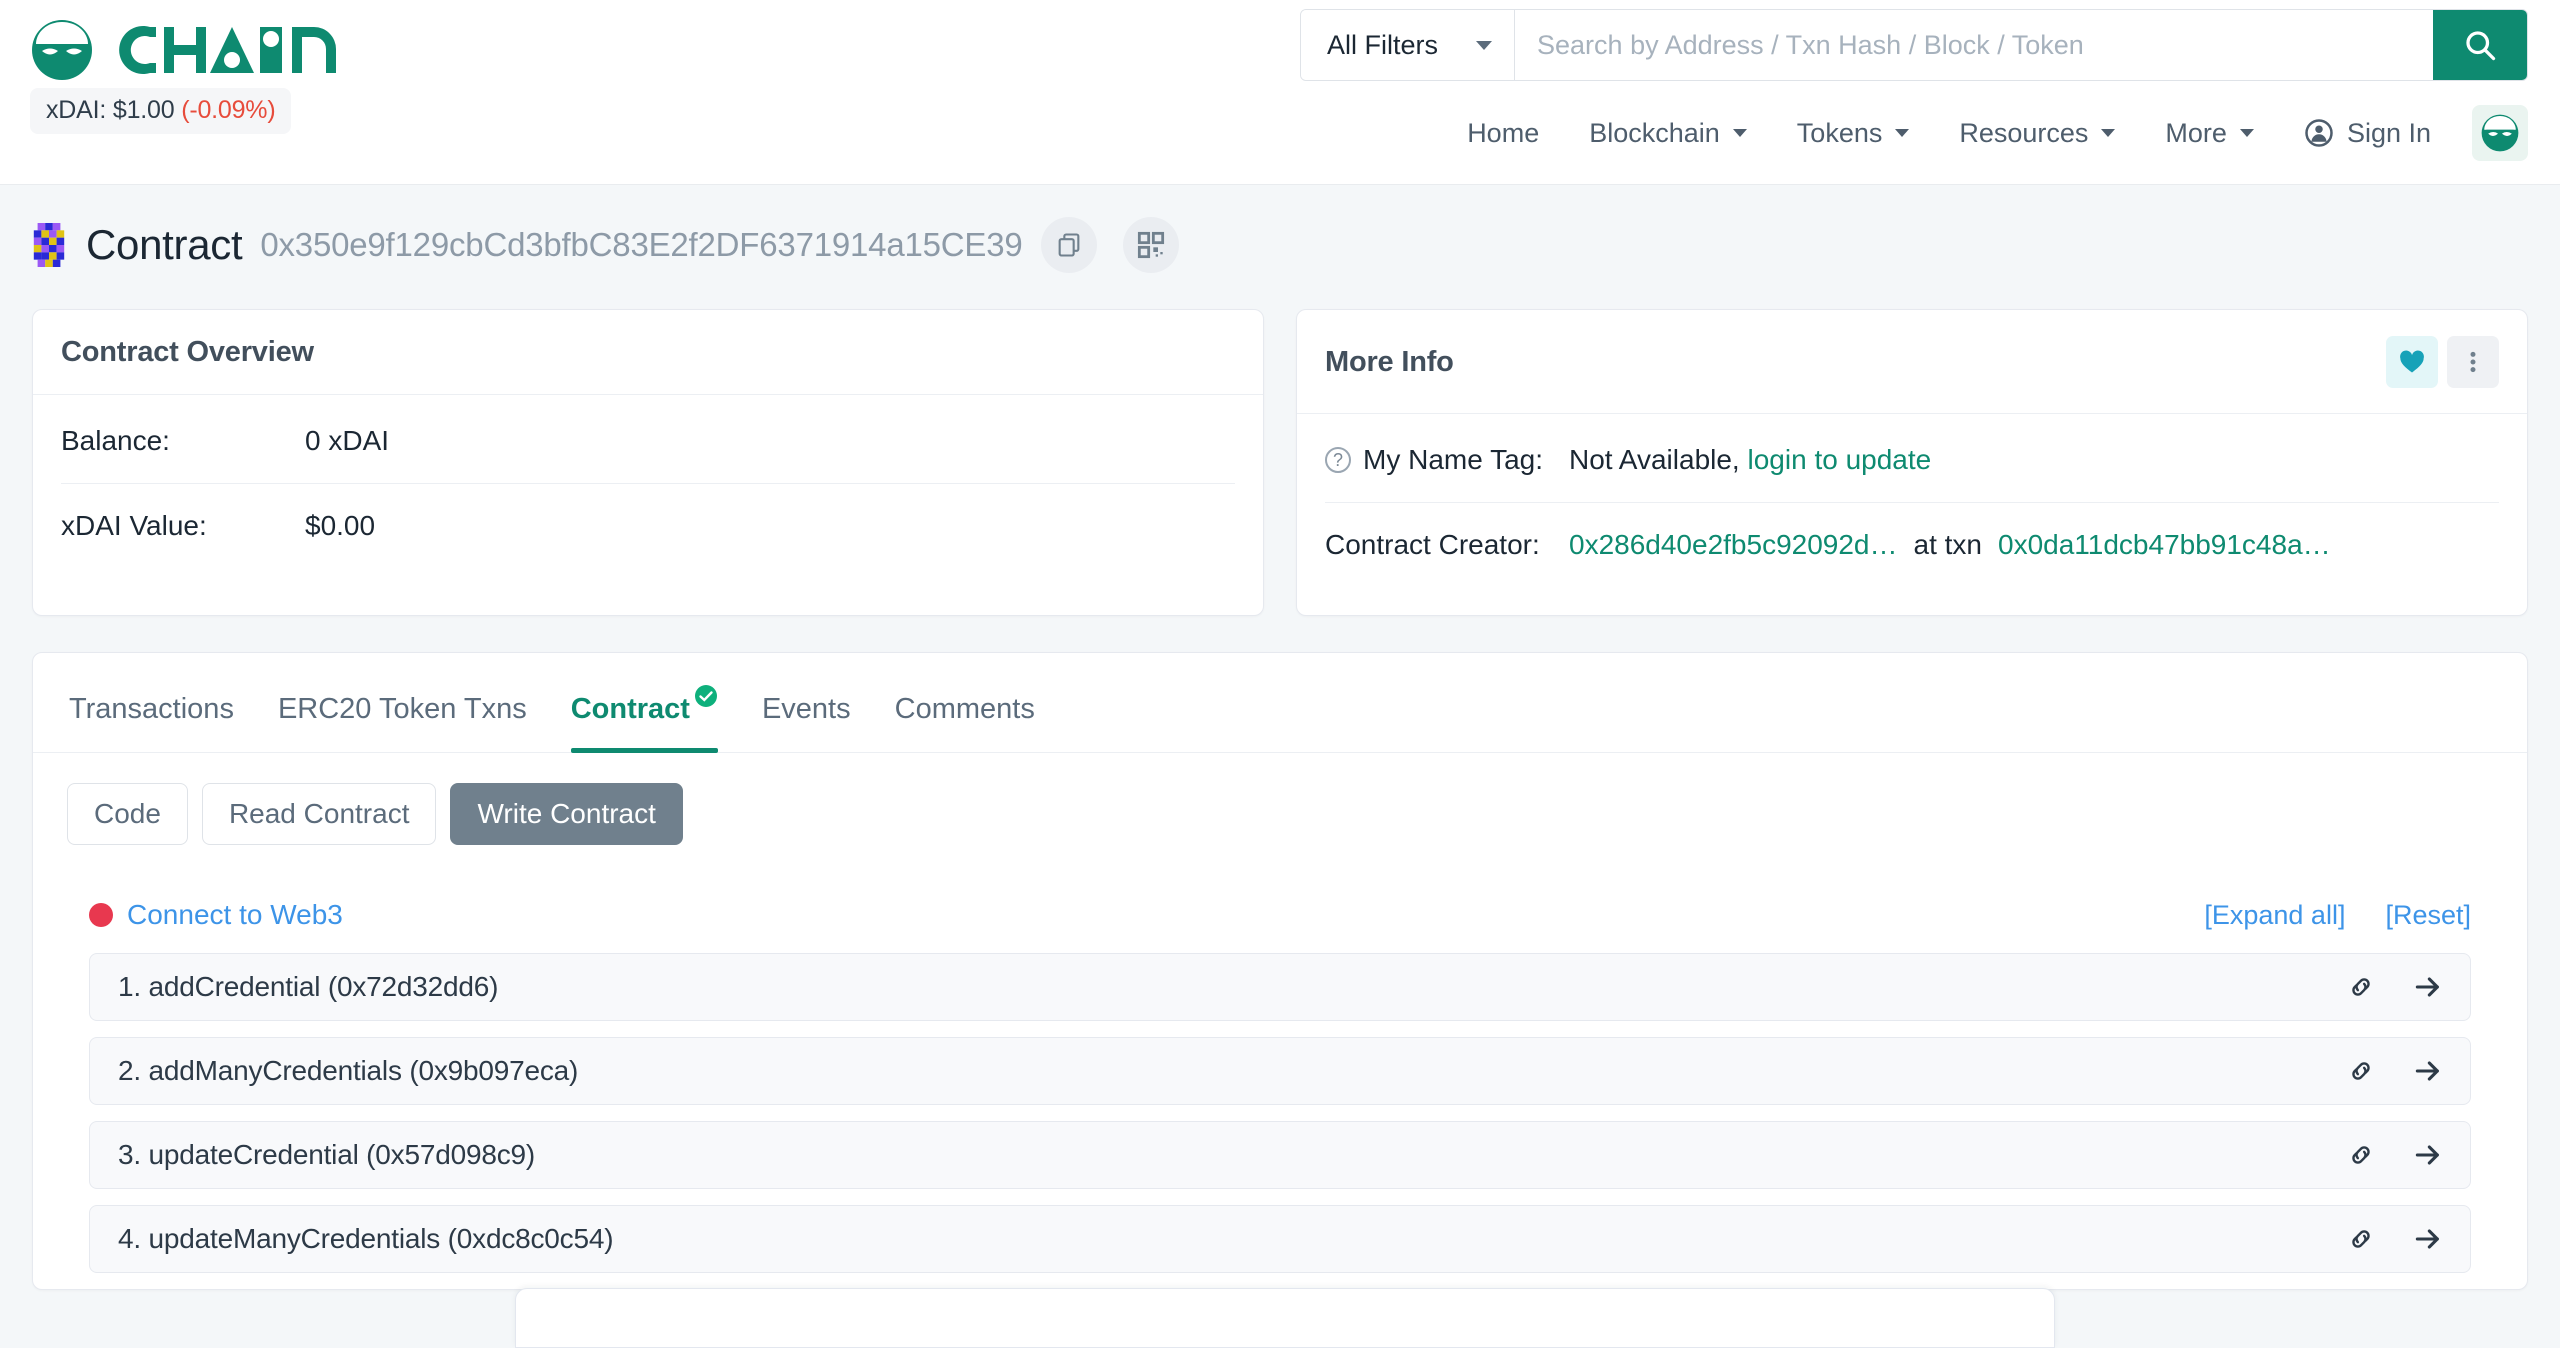 The width and height of the screenshot is (2560, 1348). What do you see at coordinates (806, 722) in the screenshot?
I see `tab-events: Events` at bounding box center [806, 722].